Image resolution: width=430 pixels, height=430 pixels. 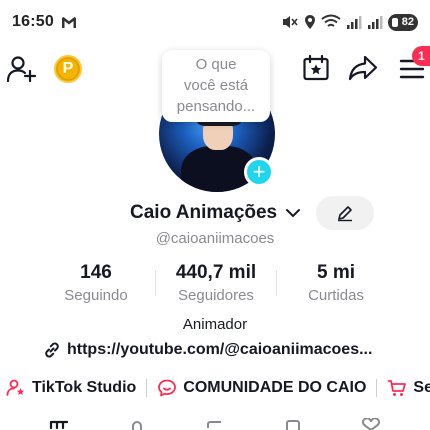 What do you see at coordinates (371, 424) in the screenshot?
I see `heart-tab-icon` at bounding box center [371, 424].